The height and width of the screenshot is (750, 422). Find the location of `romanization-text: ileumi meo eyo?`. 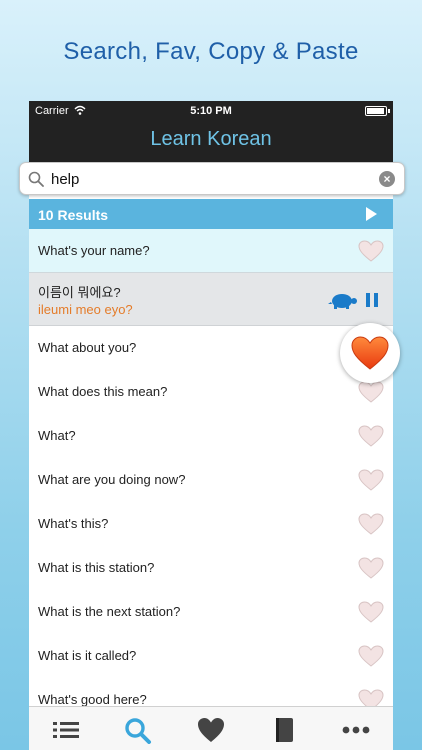

romanization-text: ileumi meo eyo? is located at coordinates (85, 309).